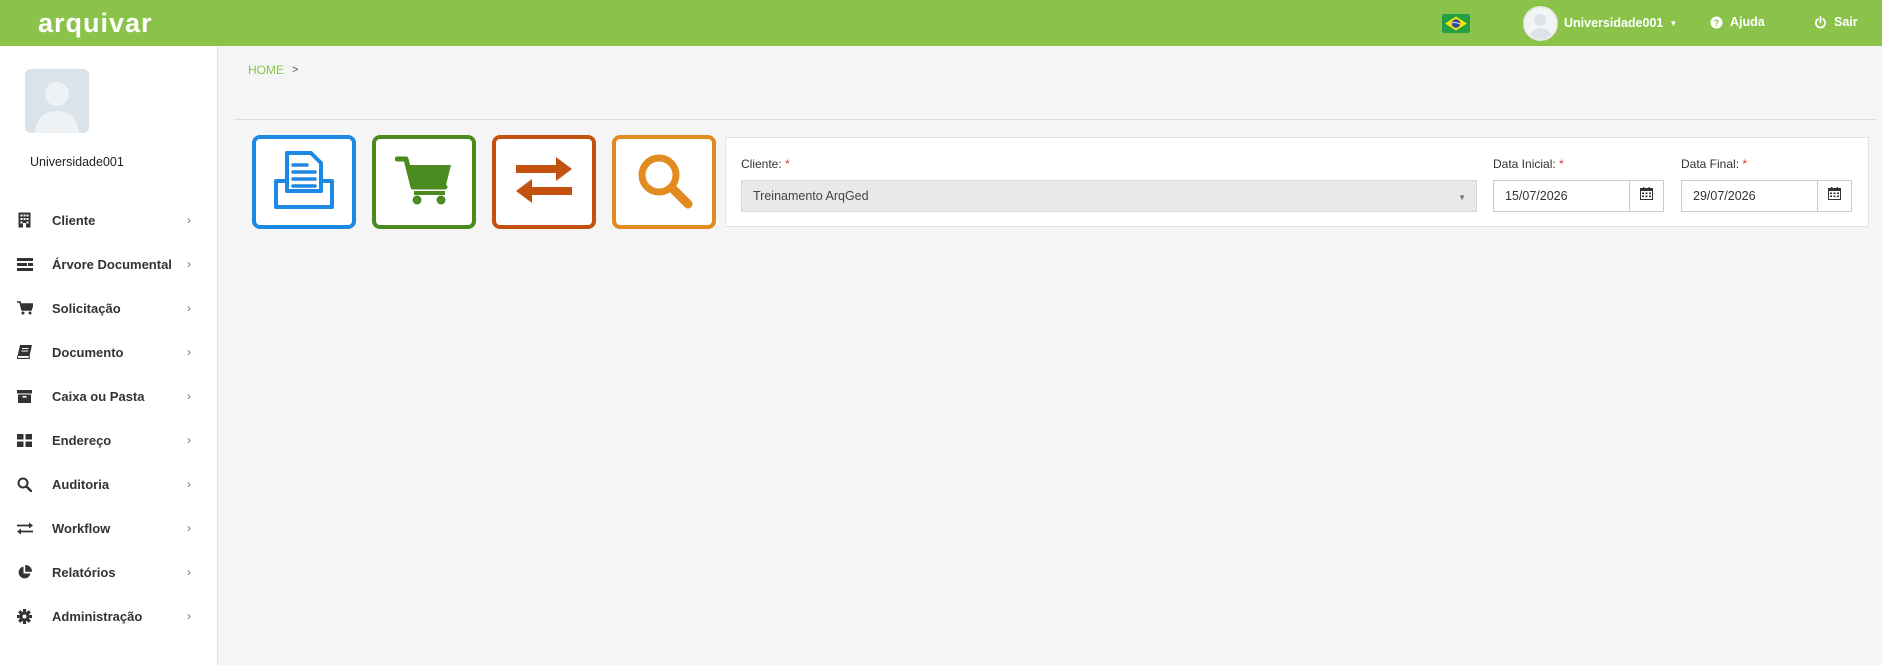 Image resolution: width=1882 pixels, height=665 pixels. I want to click on document-inbox-icon, so click(304, 182).